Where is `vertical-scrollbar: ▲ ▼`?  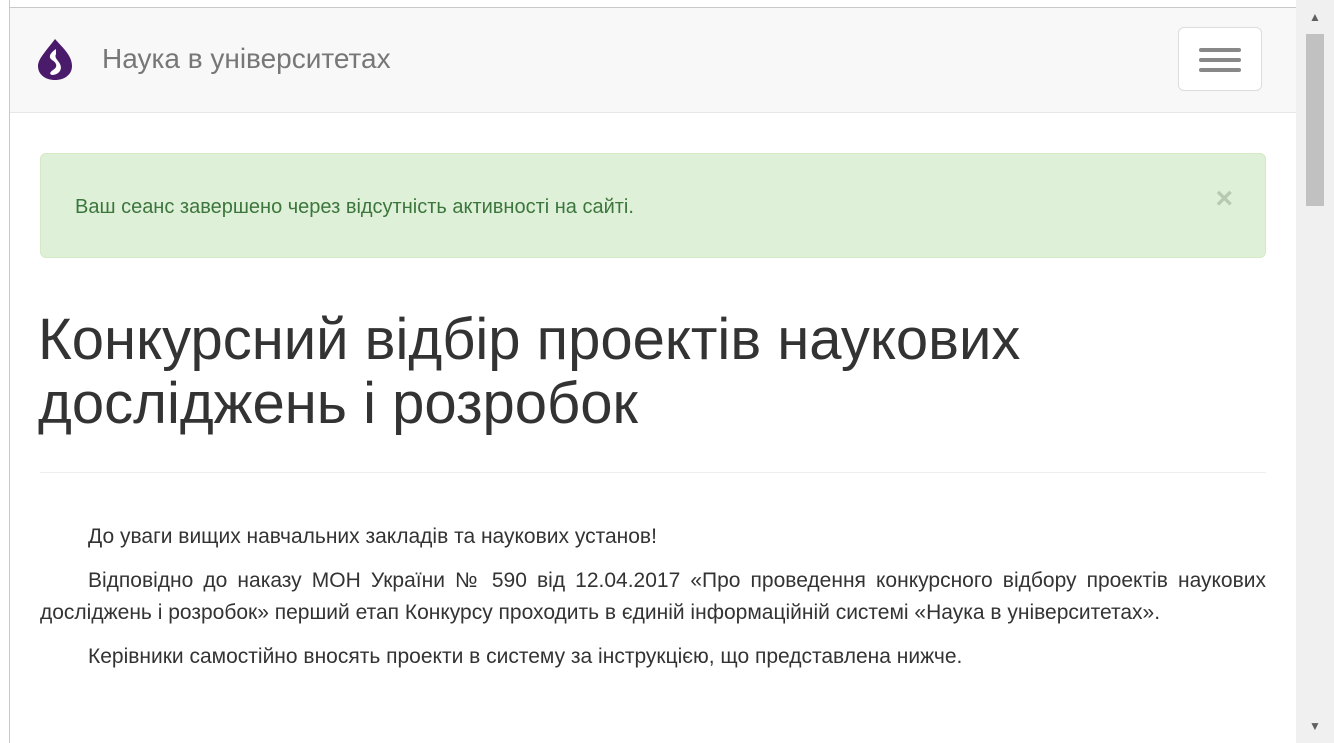 vertical-scrollbar: ▲ ▼ is located at coordinates (1315, 371).